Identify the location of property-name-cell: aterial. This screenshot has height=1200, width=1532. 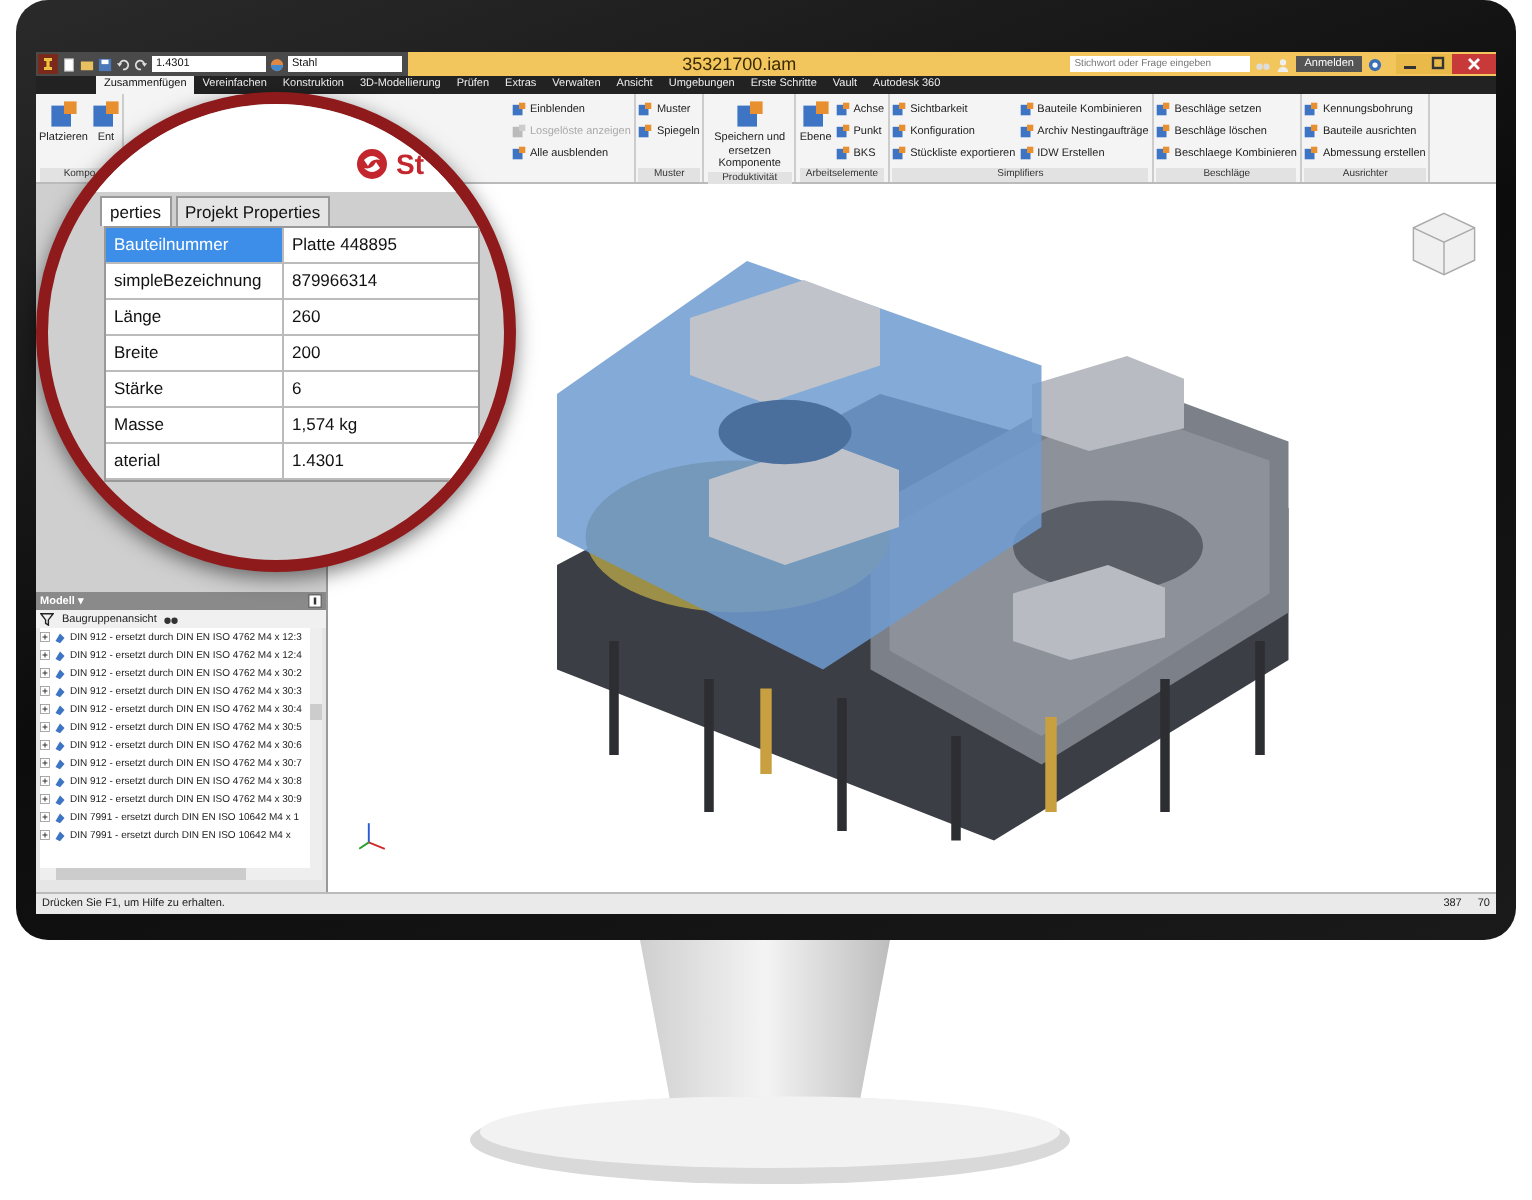
(195, 461).